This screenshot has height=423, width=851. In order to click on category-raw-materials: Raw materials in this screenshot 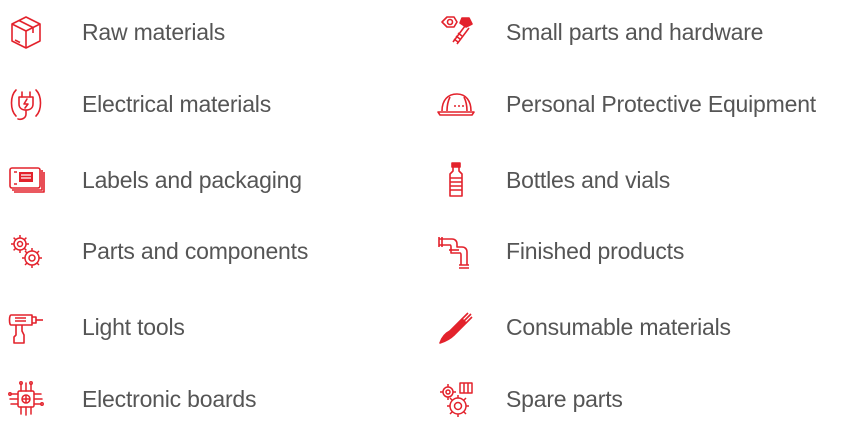, I will do `click(114, 32)`.